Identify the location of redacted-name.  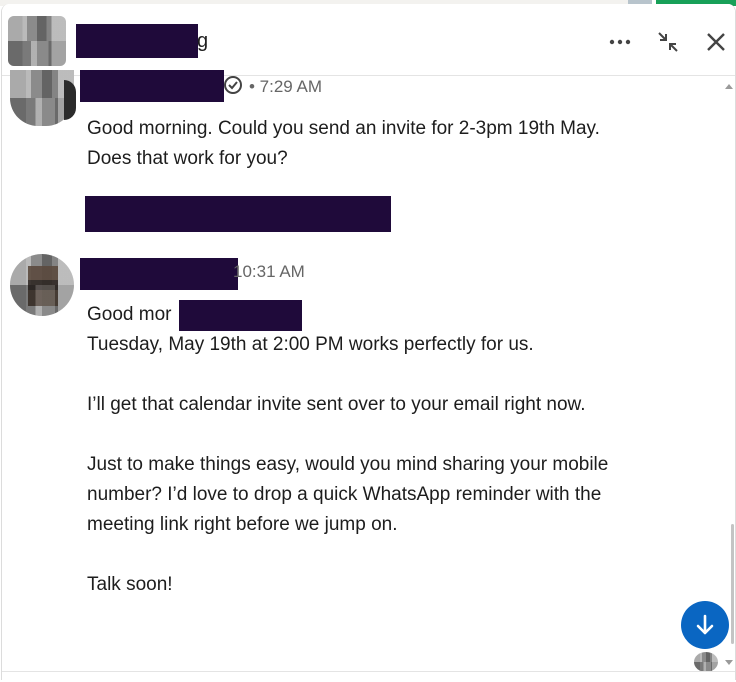
(137, 41).